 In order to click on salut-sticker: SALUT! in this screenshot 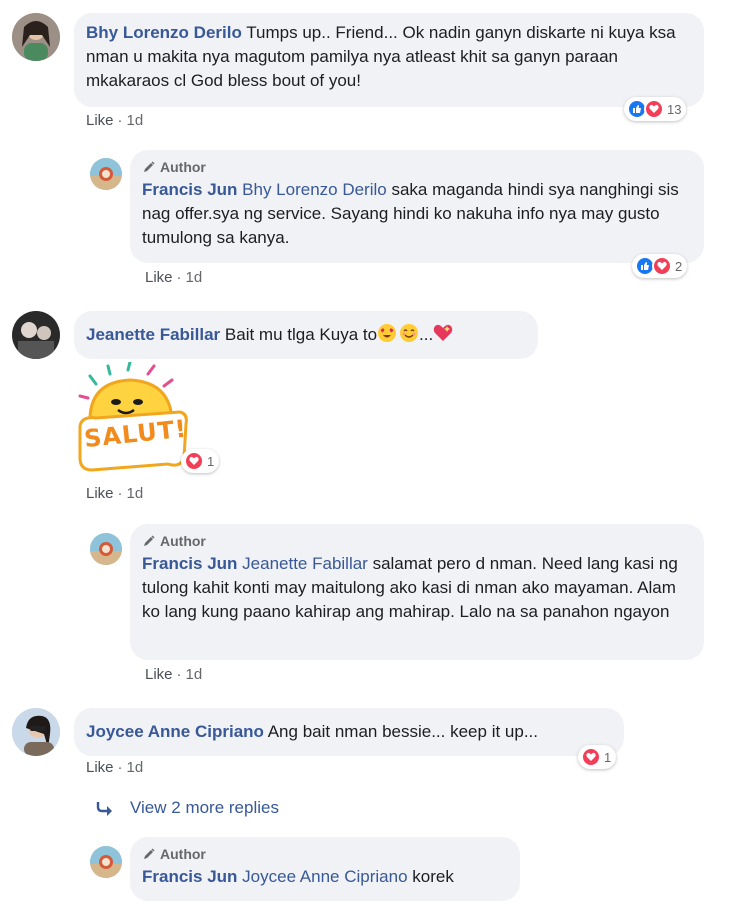, I will do `click(133, 419)`.